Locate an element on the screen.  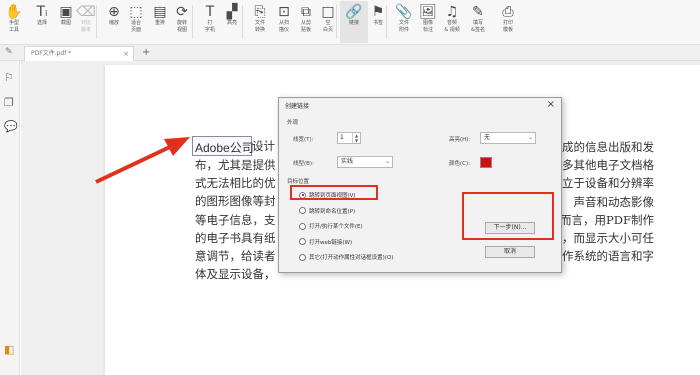
color-picker is located at coordinates (486, 162).